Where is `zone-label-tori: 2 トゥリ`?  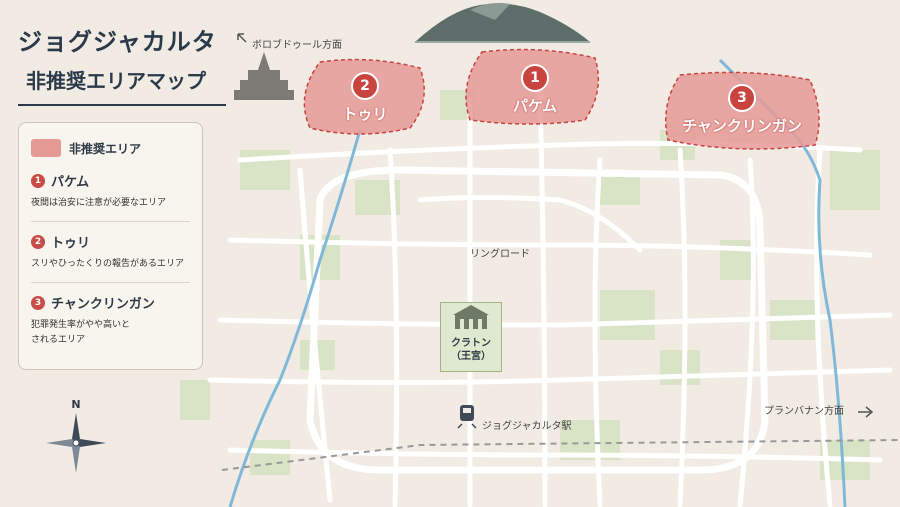 zone-label-tori: 2 トゥリ is located at coordinates (365, 98).